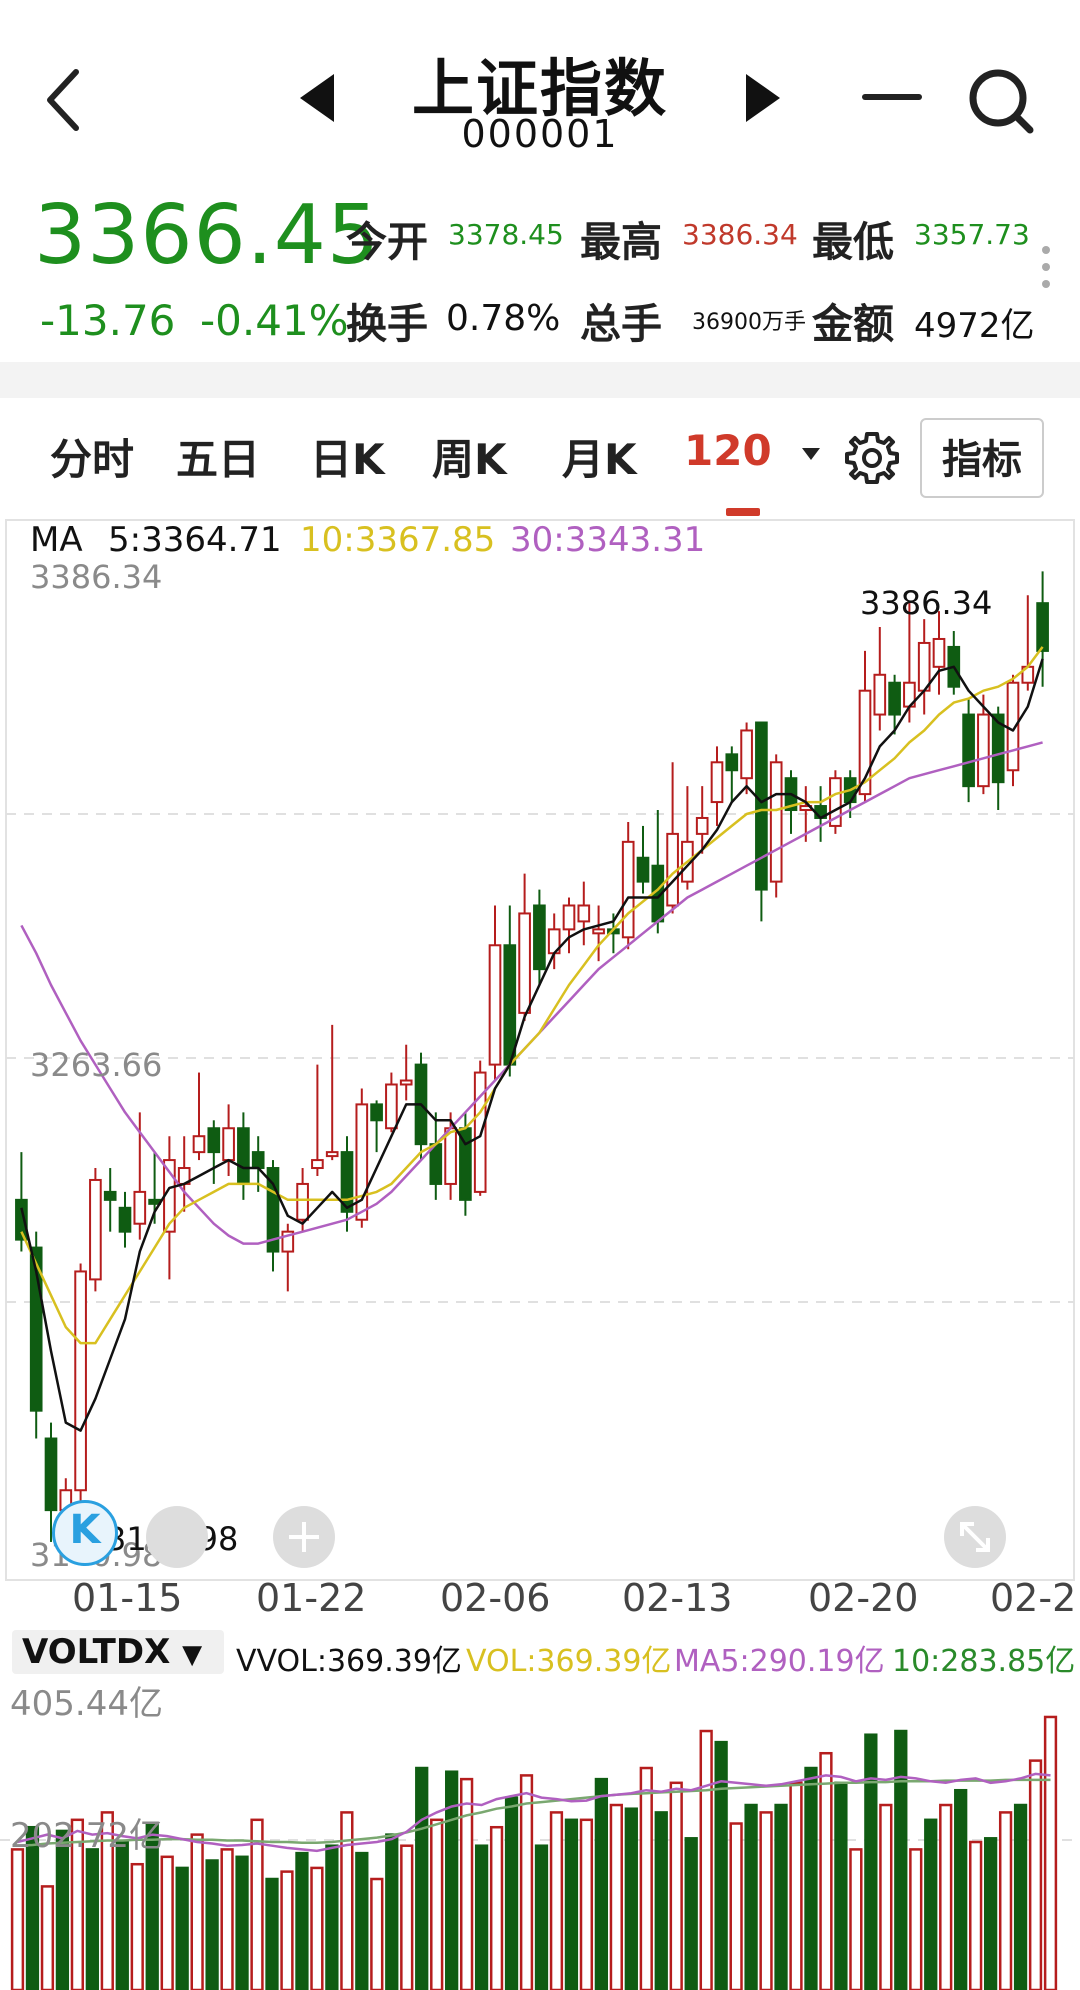 Image resolution: width=1080 pixels, height=1990 pixels. I want to click on high-label: 最高, so click(621, 242).